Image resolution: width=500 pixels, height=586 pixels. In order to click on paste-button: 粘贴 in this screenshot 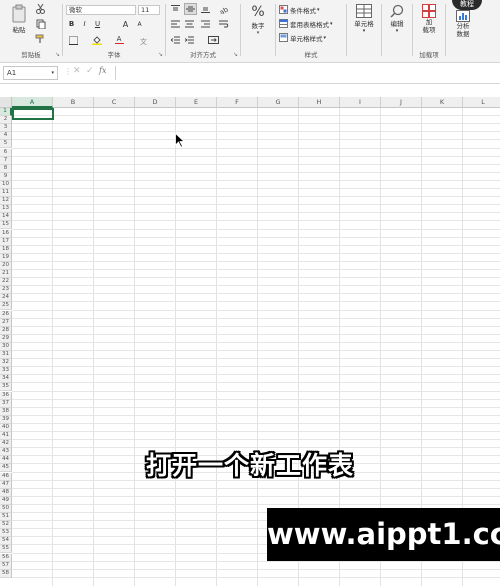, I will do `click(19, 19)`.